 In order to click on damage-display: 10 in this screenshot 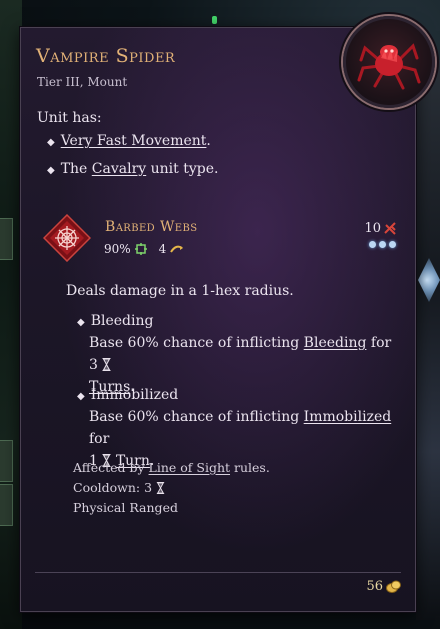, I will do `click(380, 228)`.